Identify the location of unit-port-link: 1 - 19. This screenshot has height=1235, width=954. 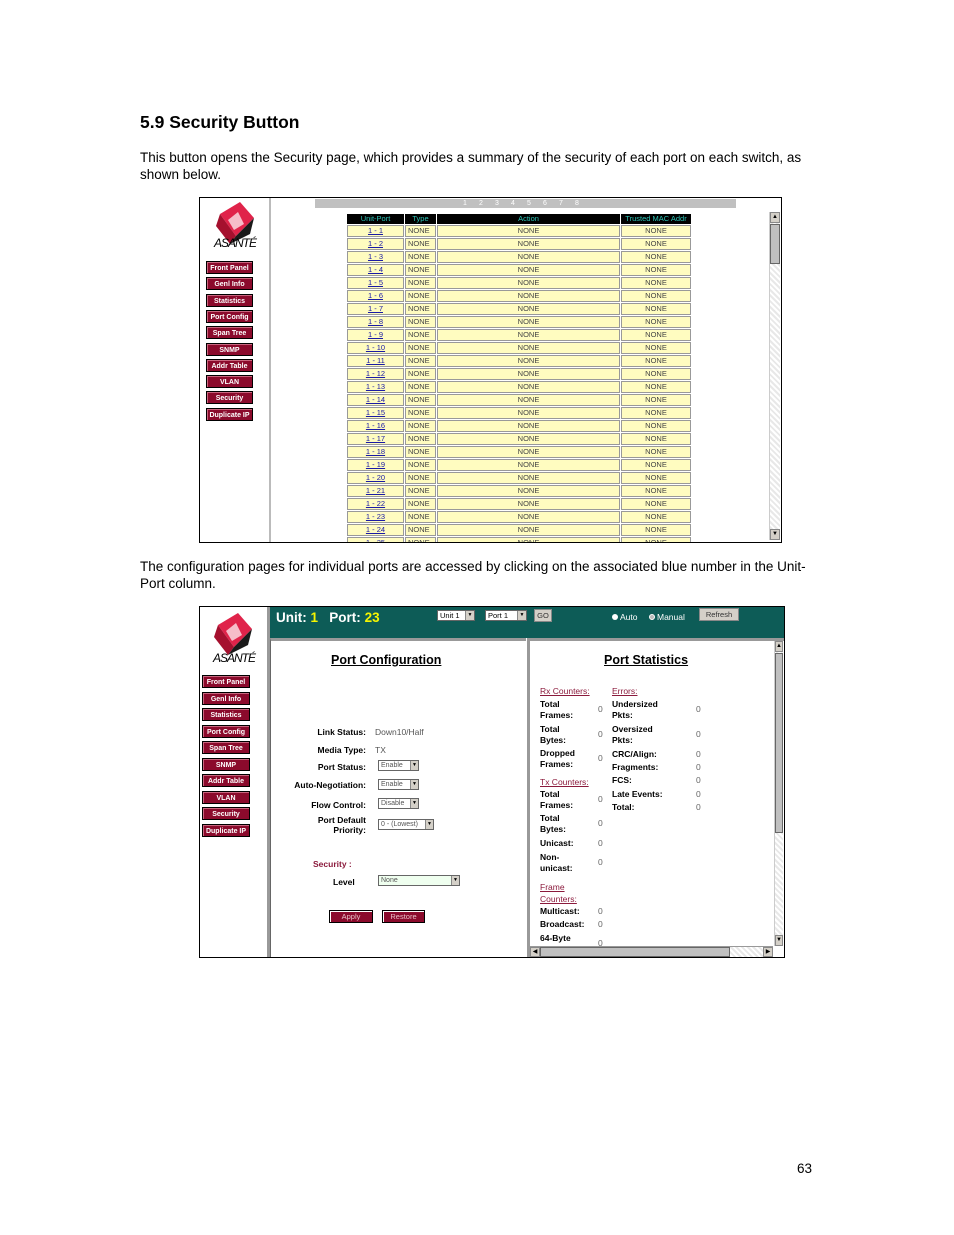
(375, 465).